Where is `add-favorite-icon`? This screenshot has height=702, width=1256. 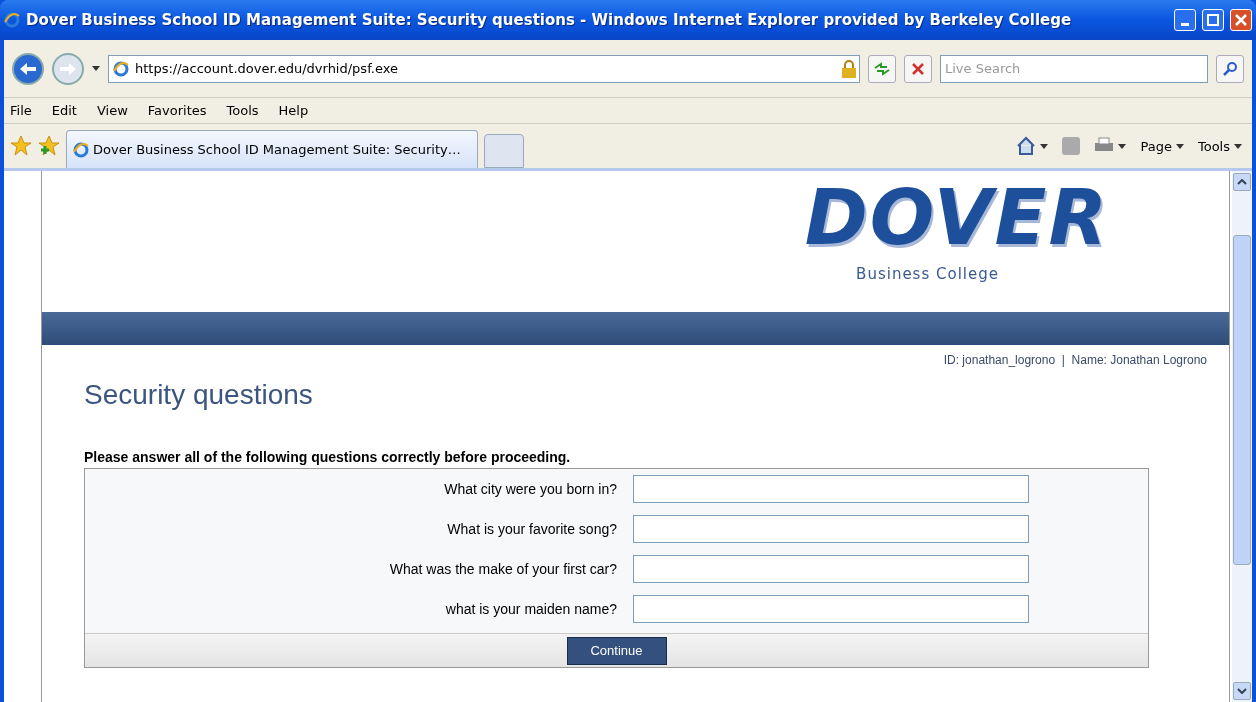
add-favorite-icon is located at coordinates (49, 146).